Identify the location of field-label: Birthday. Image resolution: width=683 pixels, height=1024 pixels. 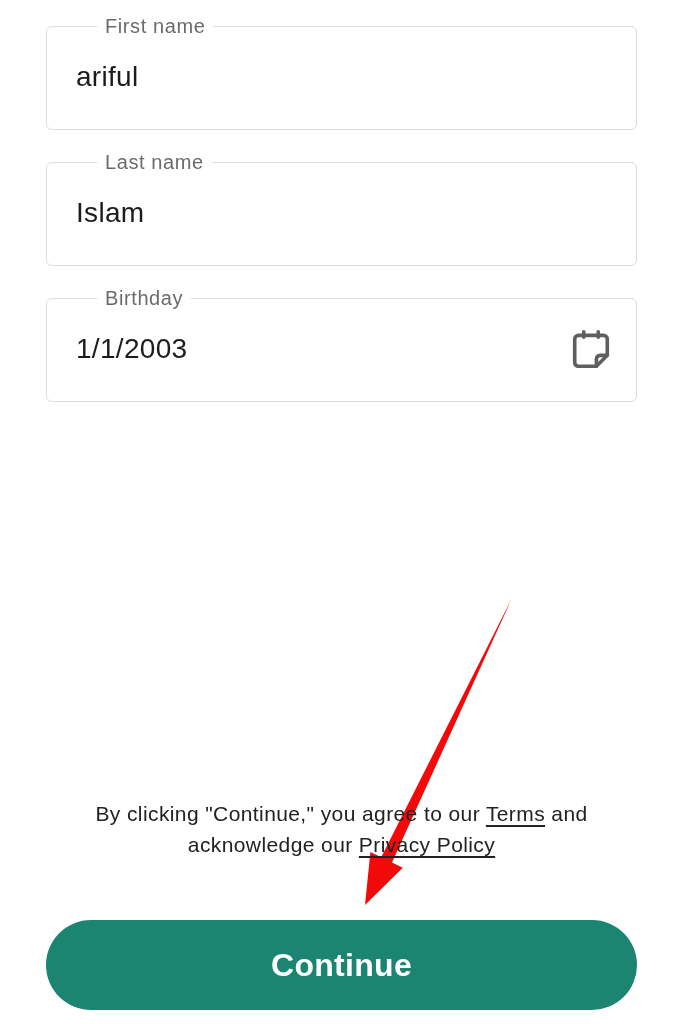
(144, 298).